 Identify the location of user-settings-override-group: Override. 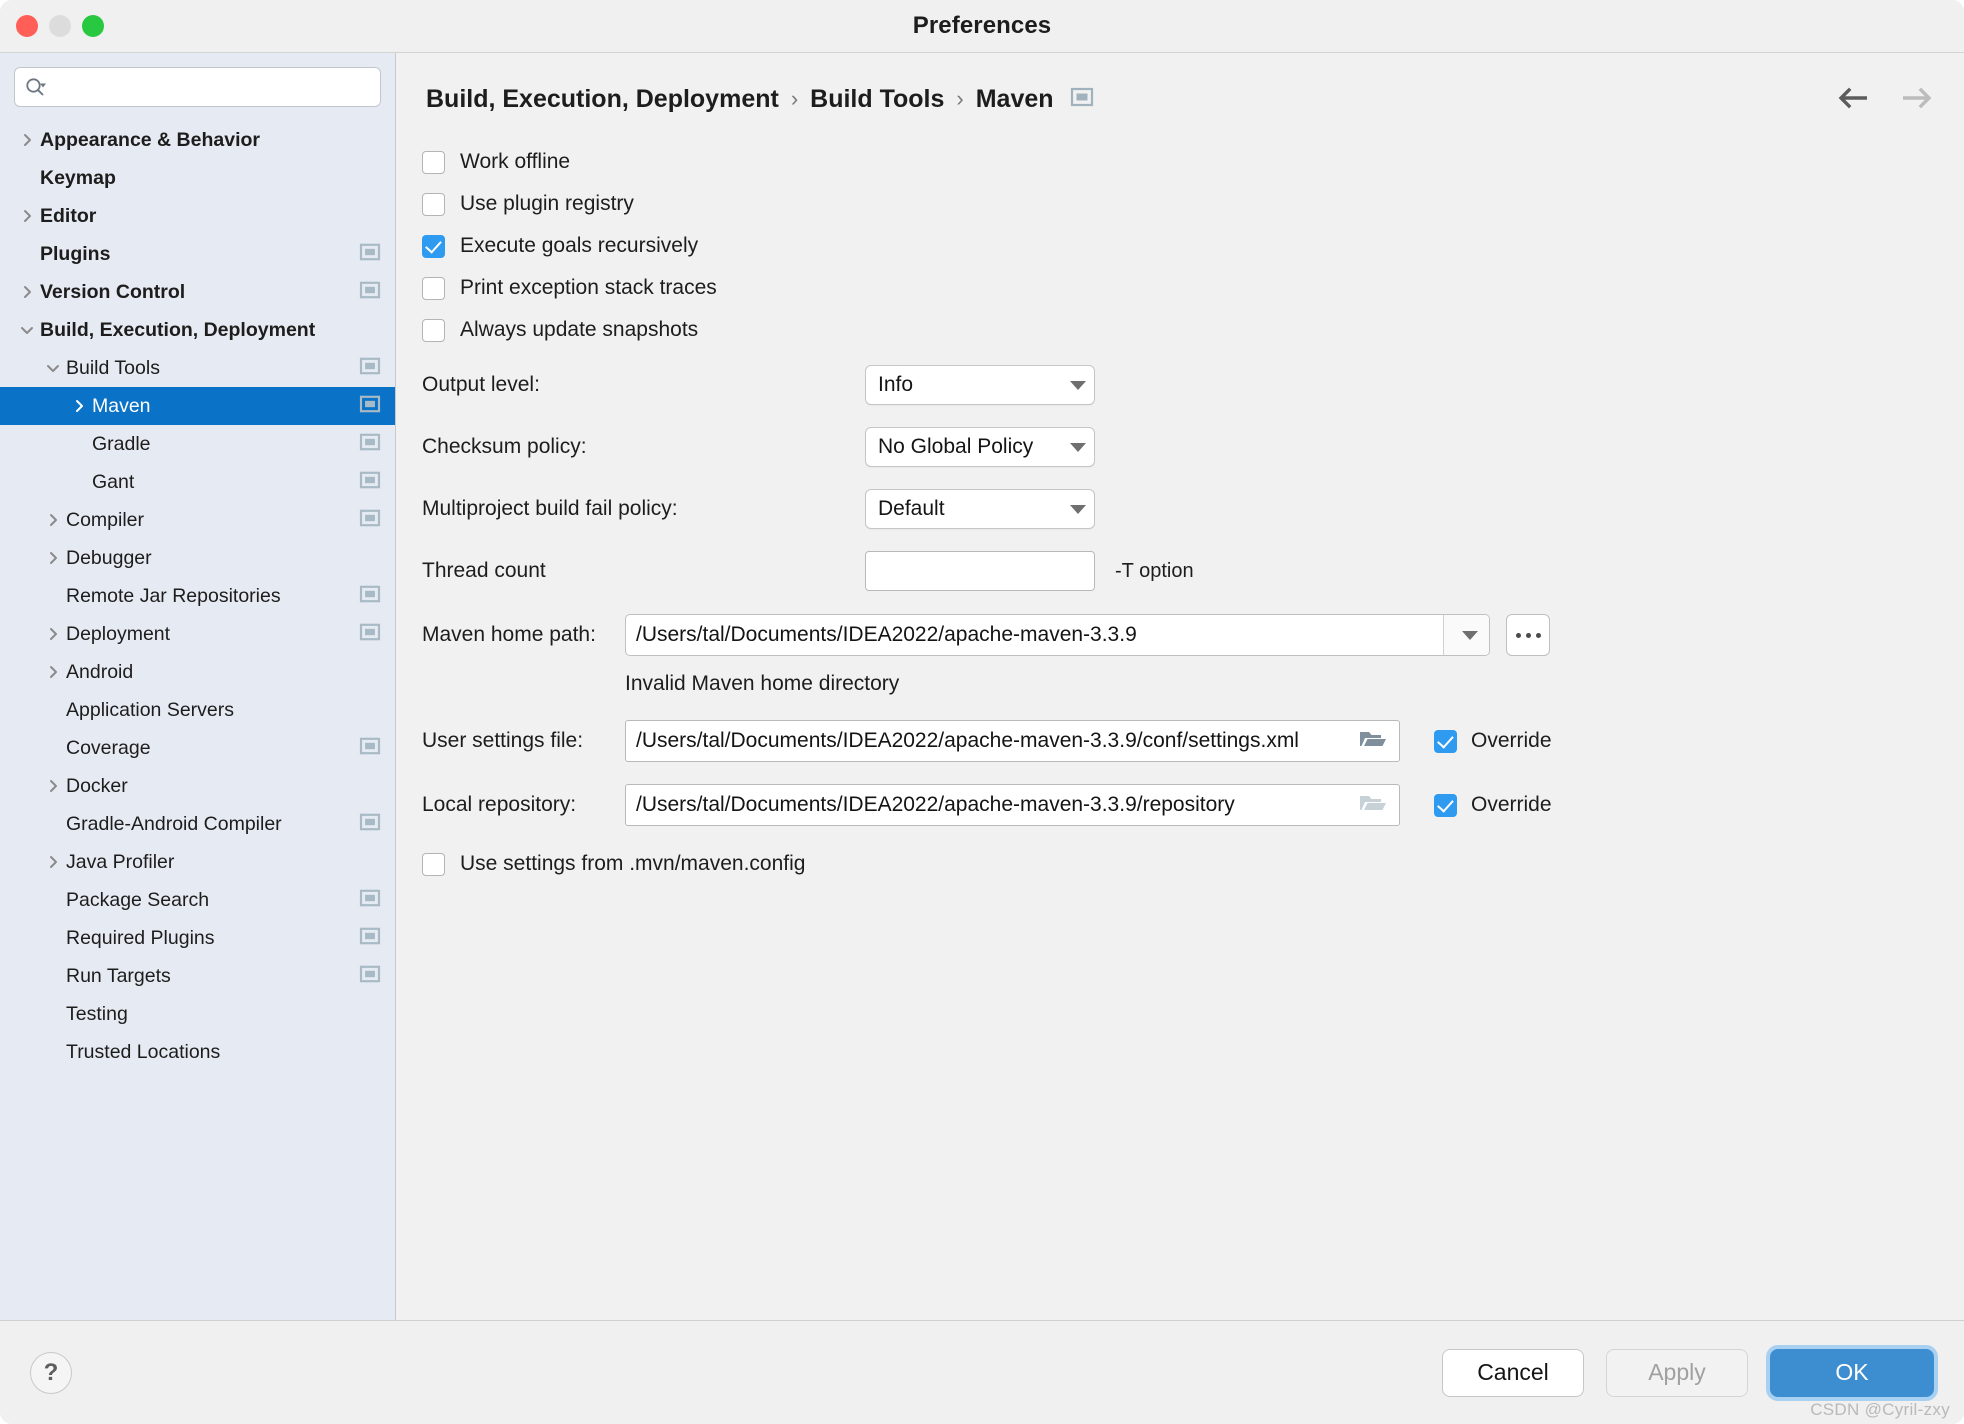
(1493, 741).